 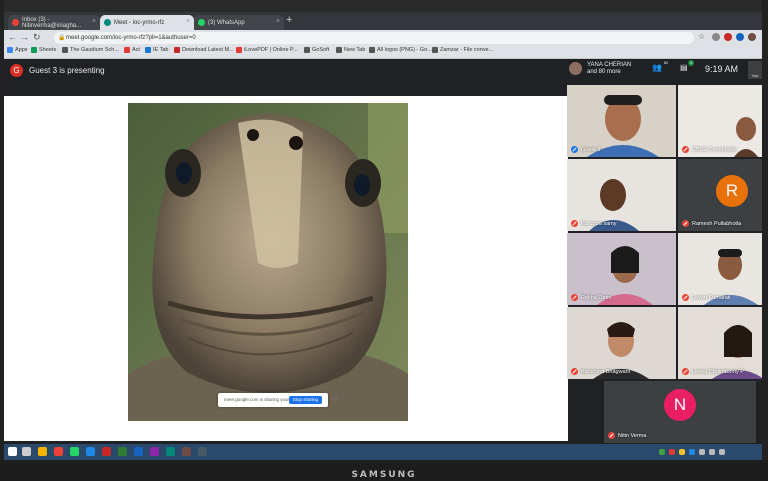 What do you see at coordinates (593, 223) in the screenshot?
I see `participant-label: Karuppa samy` at bounding box center [593, 223].